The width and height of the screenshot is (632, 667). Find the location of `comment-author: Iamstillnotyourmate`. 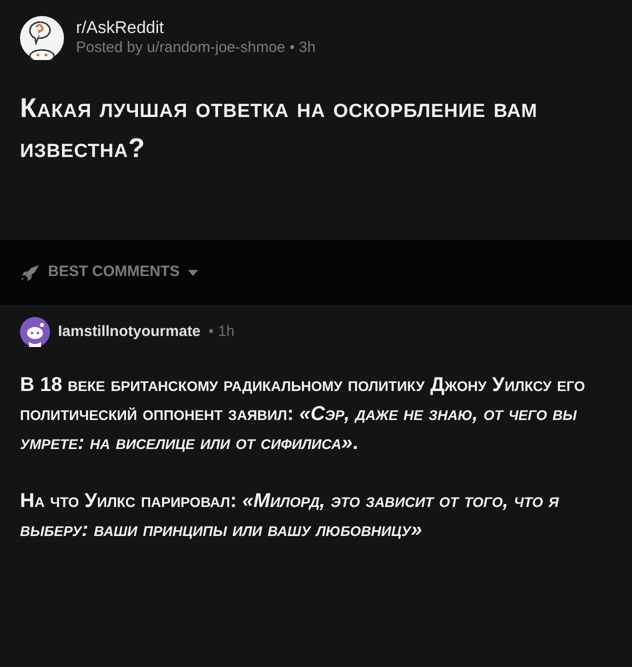

comment-author: Iamstillnotyourmate is located at coordinates (129, 332).